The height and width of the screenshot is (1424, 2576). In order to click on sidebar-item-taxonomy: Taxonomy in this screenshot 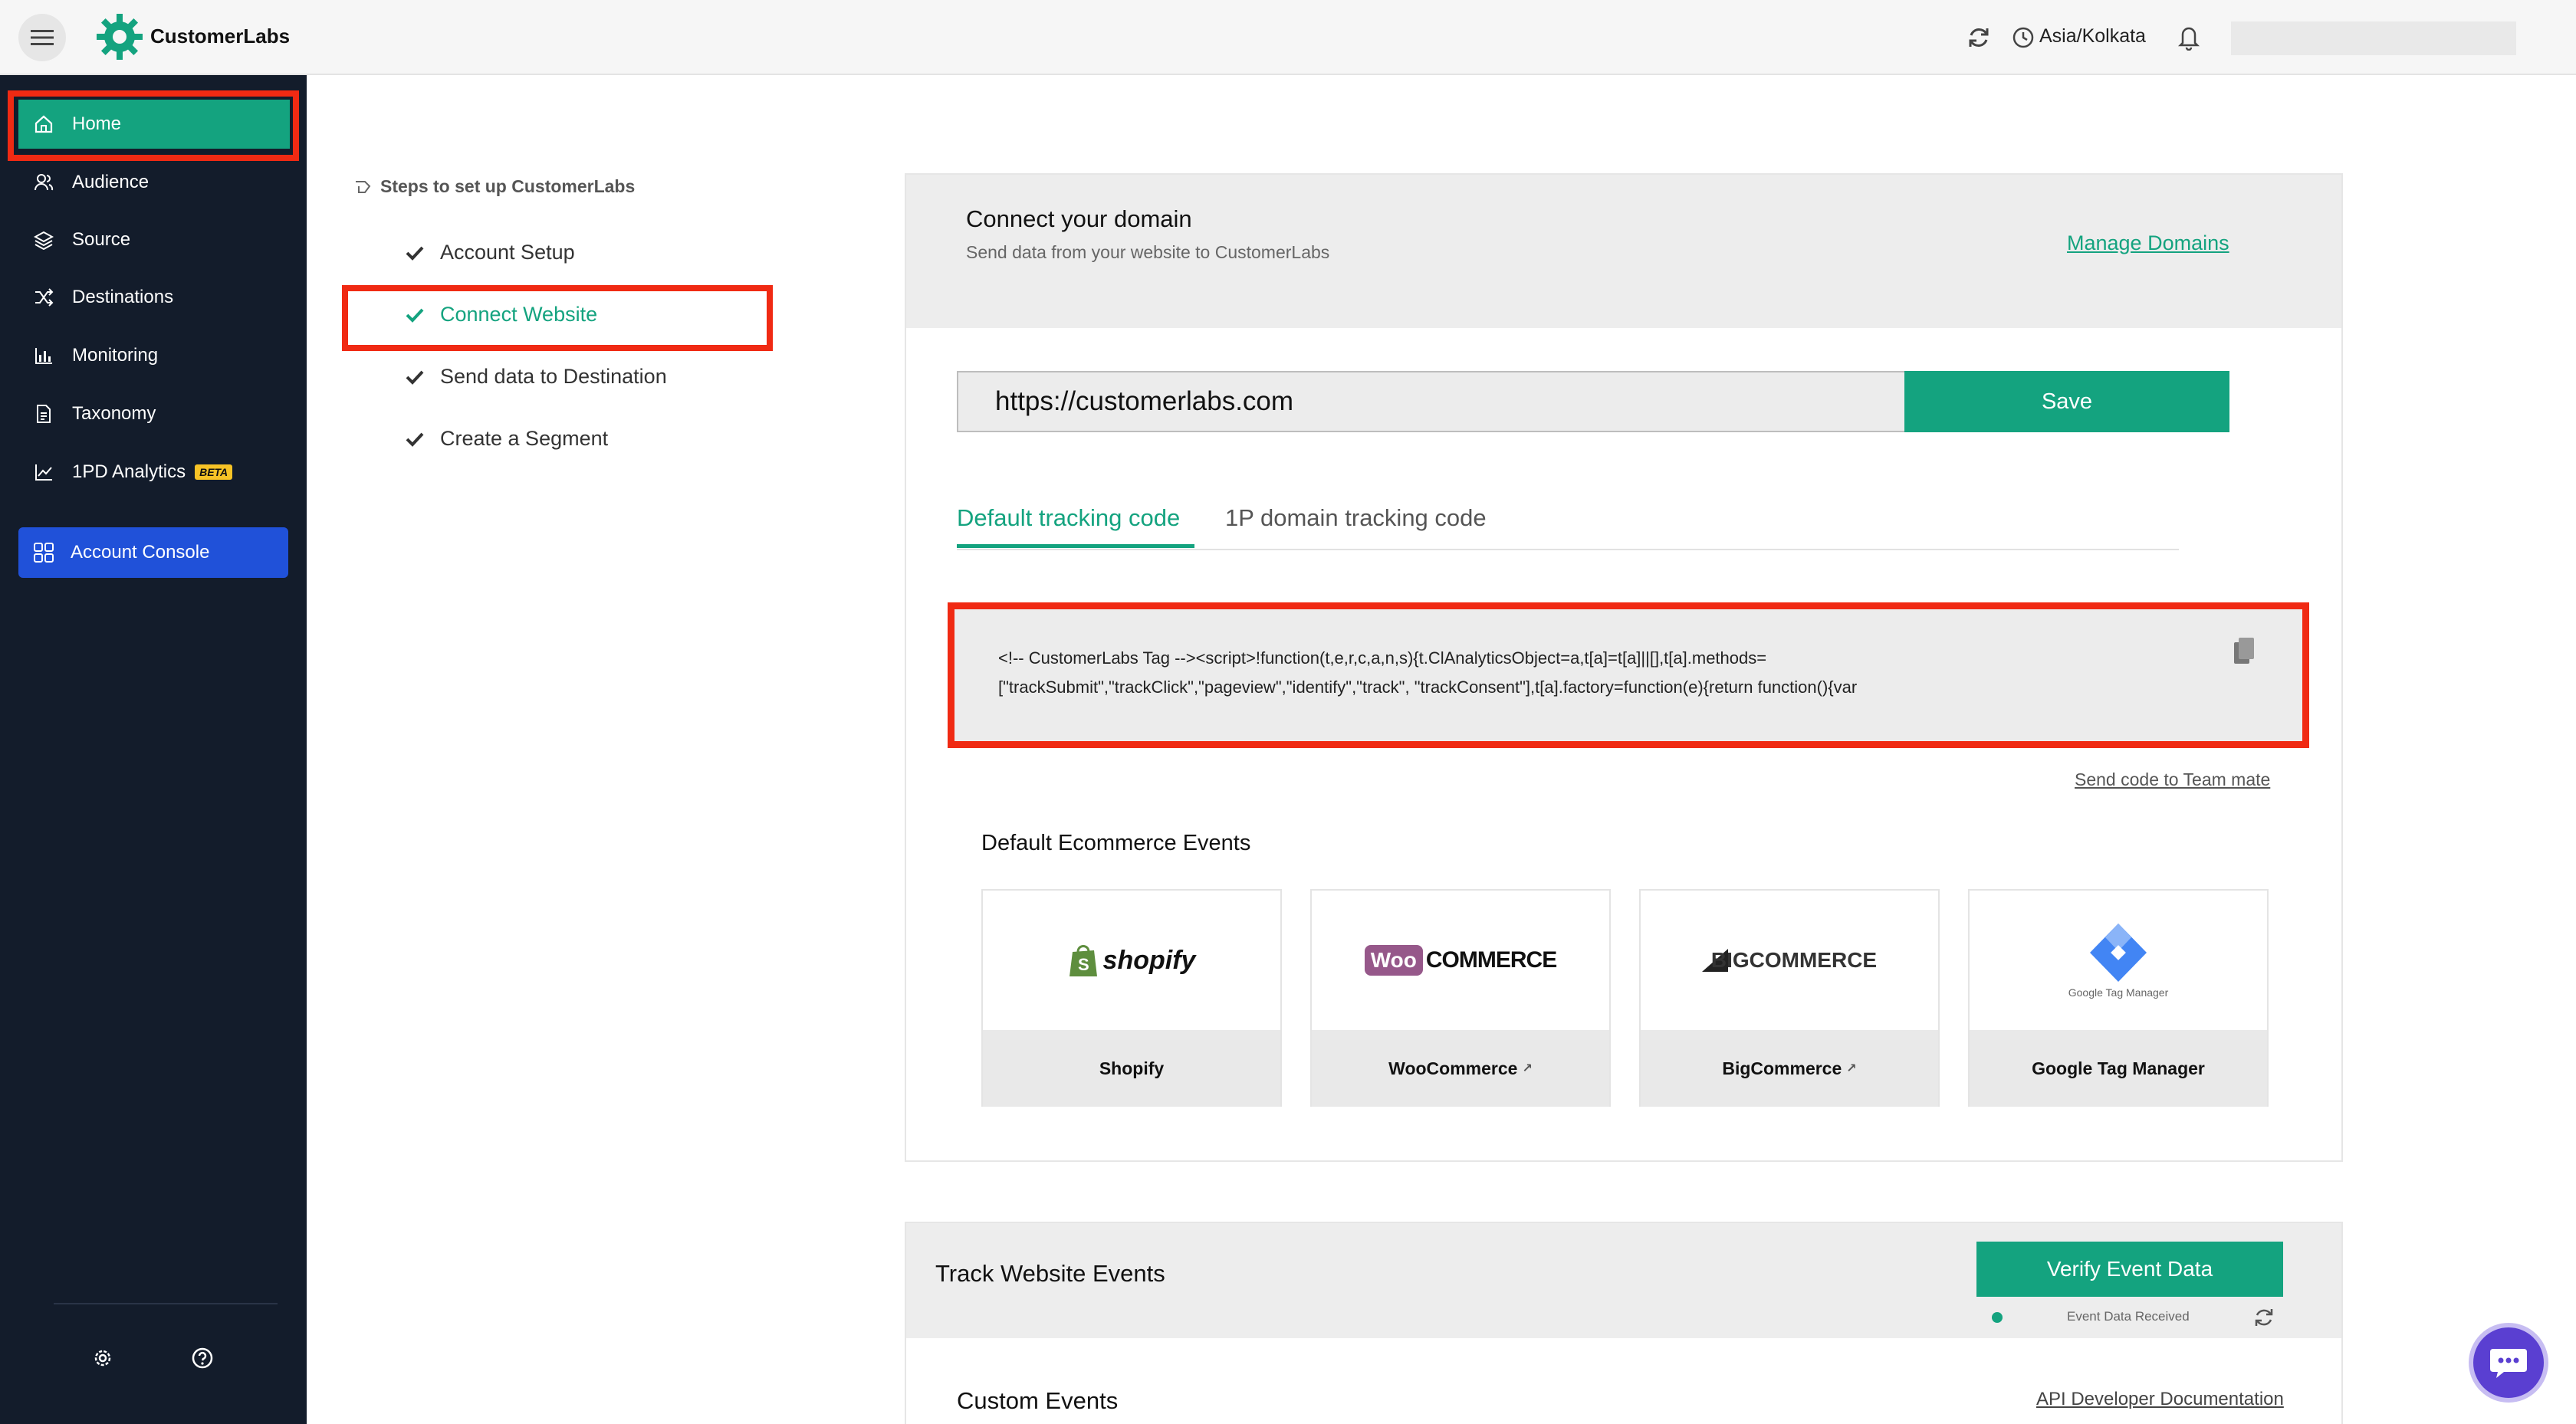, I will do `click(154, 413)`.